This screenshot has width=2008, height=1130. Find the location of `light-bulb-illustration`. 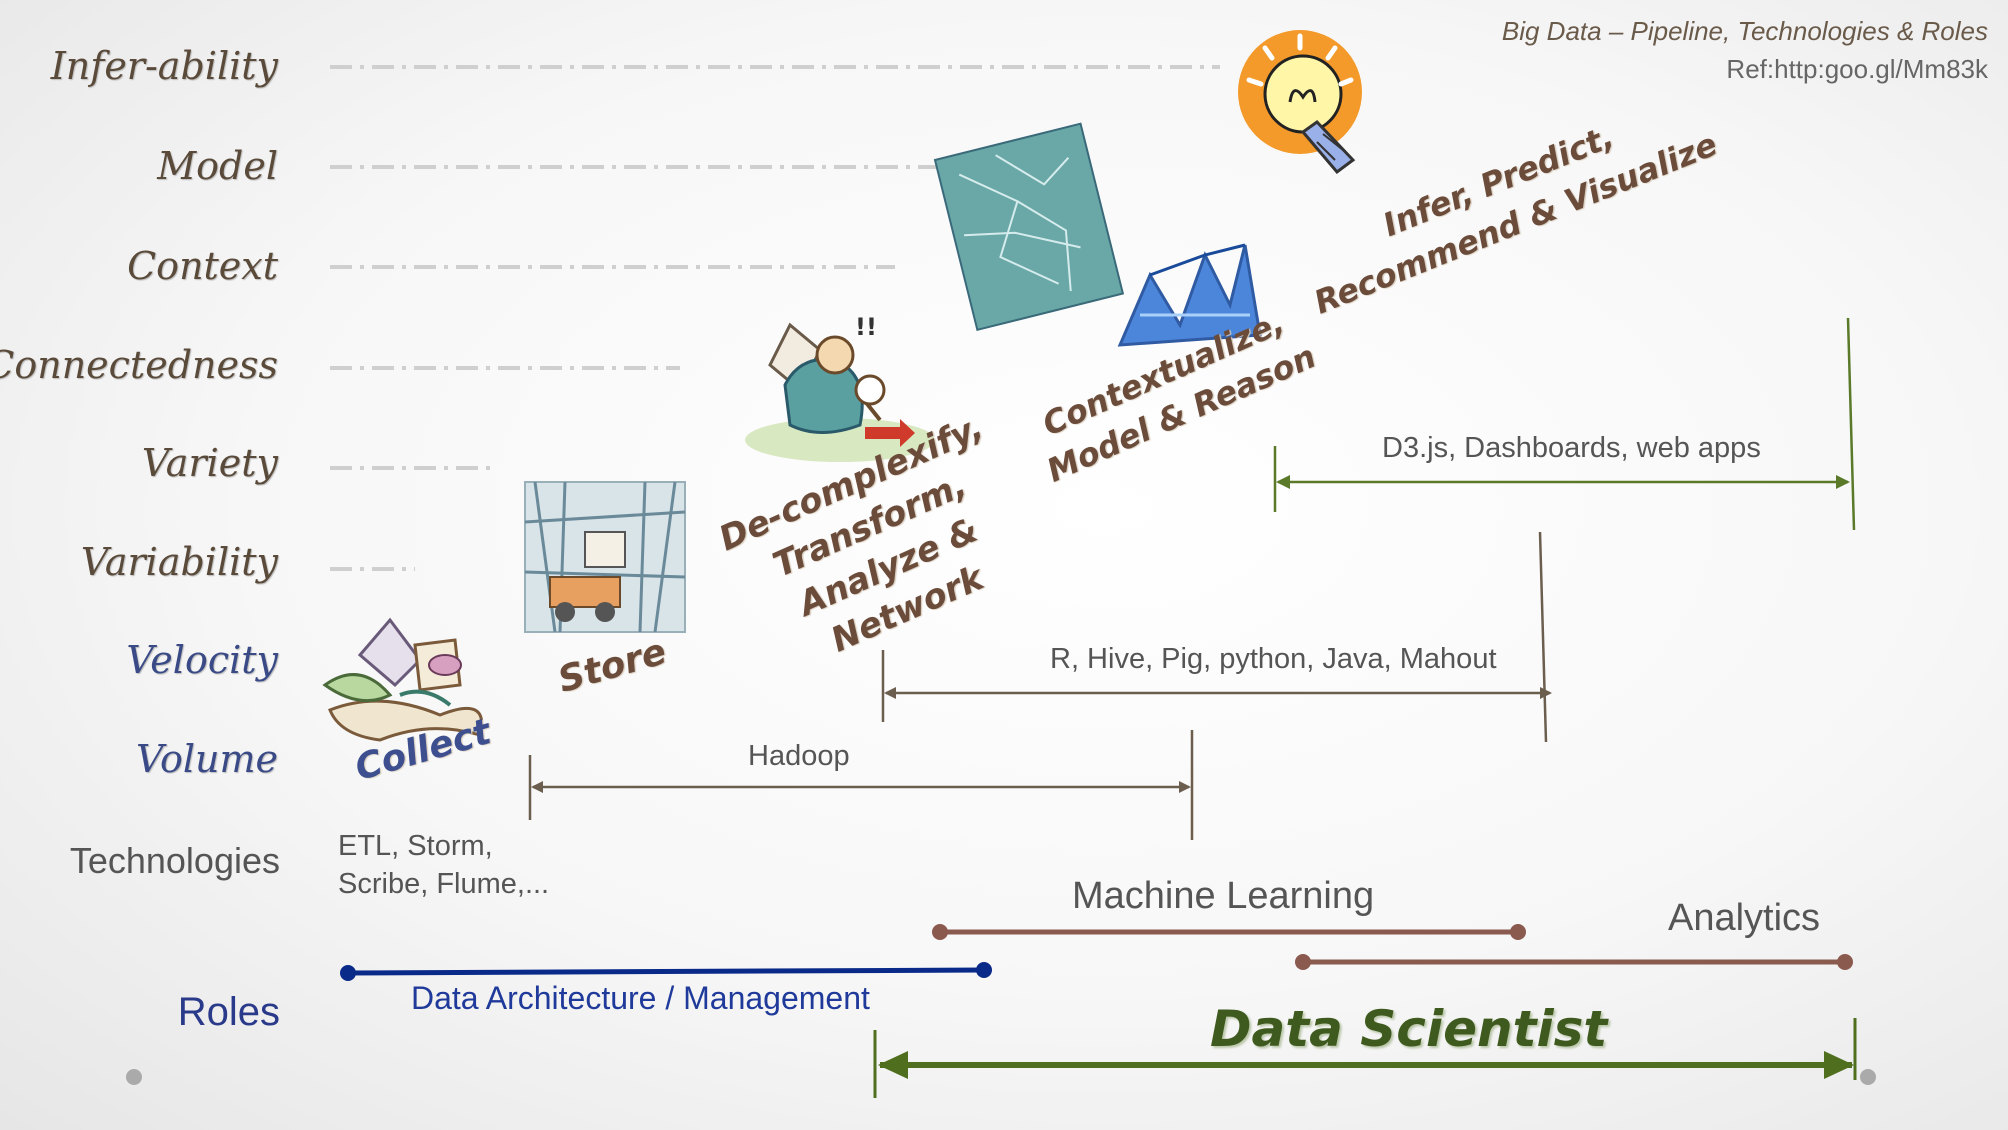

light-bulb-illustration is located at coordinates (1300, 102).